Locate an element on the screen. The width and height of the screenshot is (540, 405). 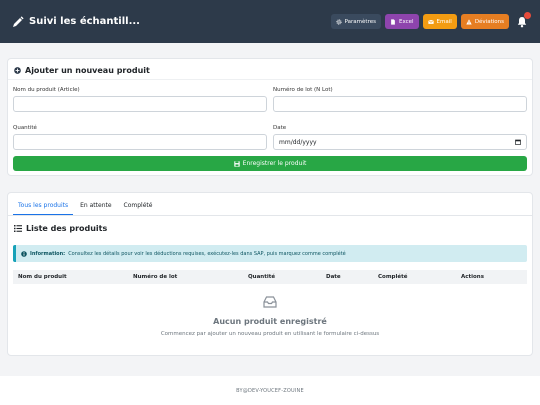
settings-button: Paramètres is located at coordinates (355, 21).